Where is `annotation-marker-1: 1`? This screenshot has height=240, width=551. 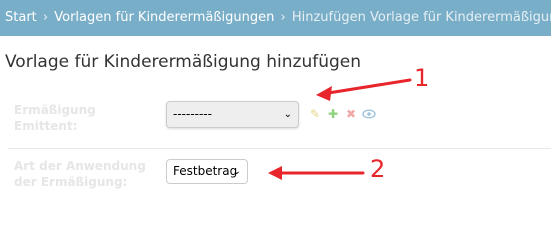 annotation-marker-1: 1 is located at coordinates (422, 78).